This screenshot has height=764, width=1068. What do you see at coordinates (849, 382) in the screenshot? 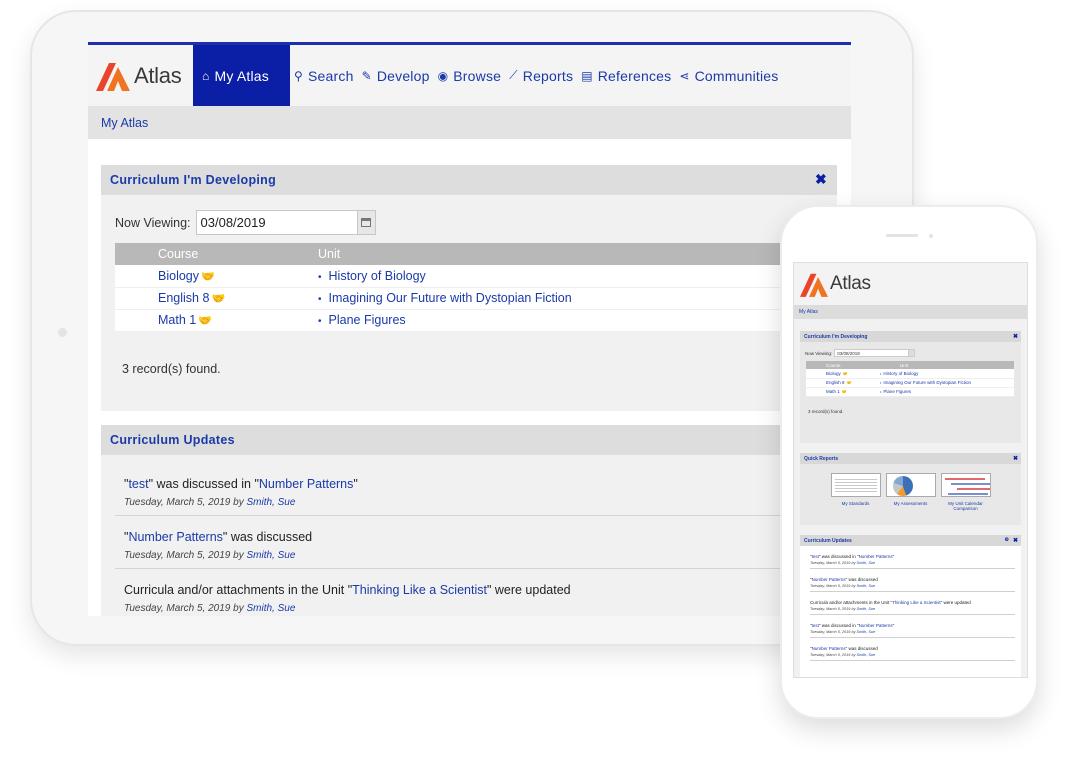
I see `phone-collaboration-icon: 🤝` at bounding box center [849, 382].